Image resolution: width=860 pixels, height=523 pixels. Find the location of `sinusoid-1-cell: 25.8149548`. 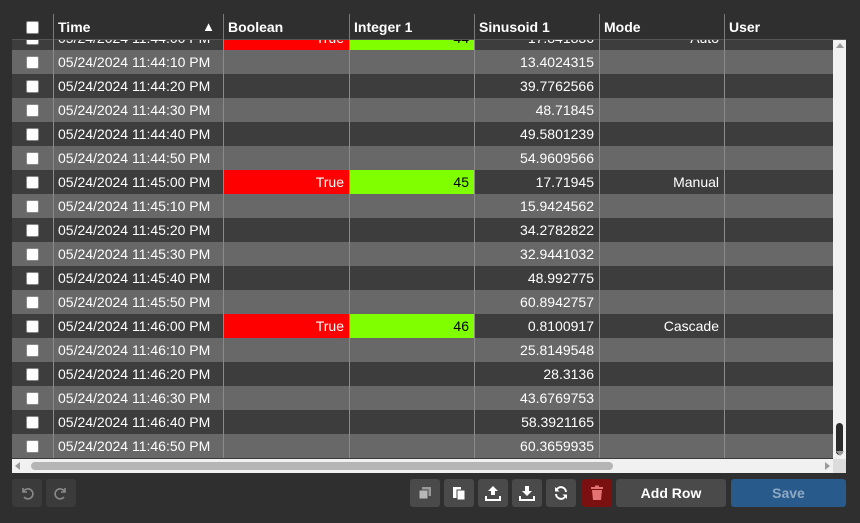

sinusoid-1-cell: 25.8149548 is located at coordinates (537, 350).